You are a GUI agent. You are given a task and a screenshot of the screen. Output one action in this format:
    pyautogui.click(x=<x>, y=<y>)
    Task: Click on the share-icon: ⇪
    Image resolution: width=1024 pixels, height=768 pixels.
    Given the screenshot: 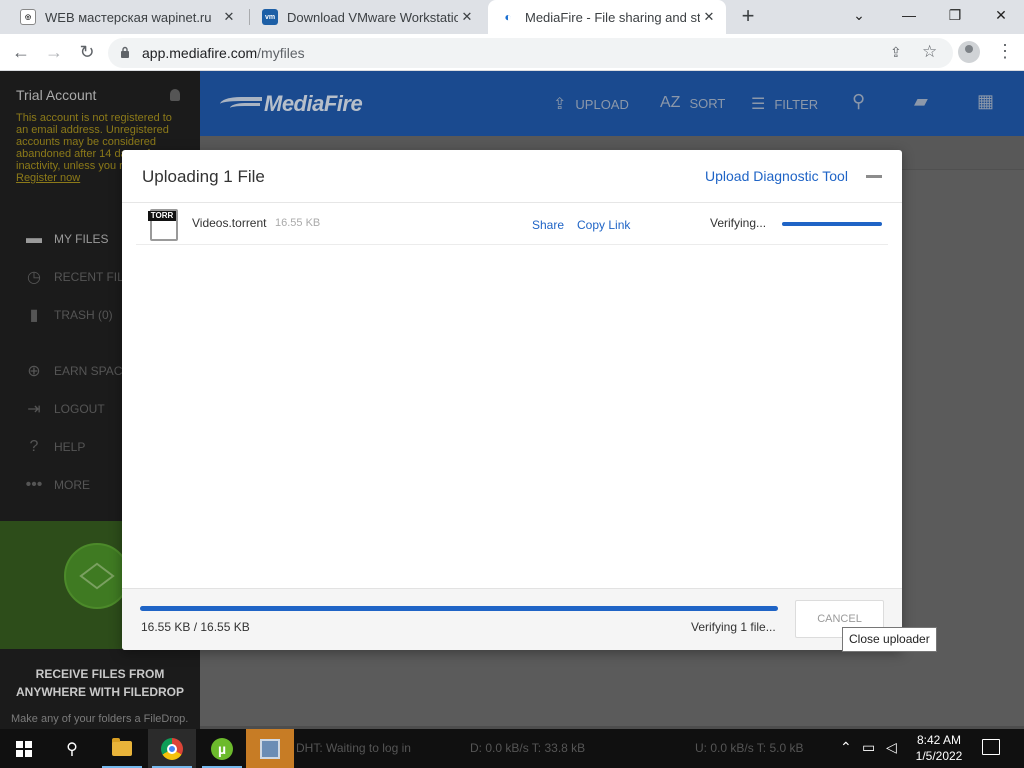 What is the action you would take?
    pyautogui.click(x=896, y=52)
    